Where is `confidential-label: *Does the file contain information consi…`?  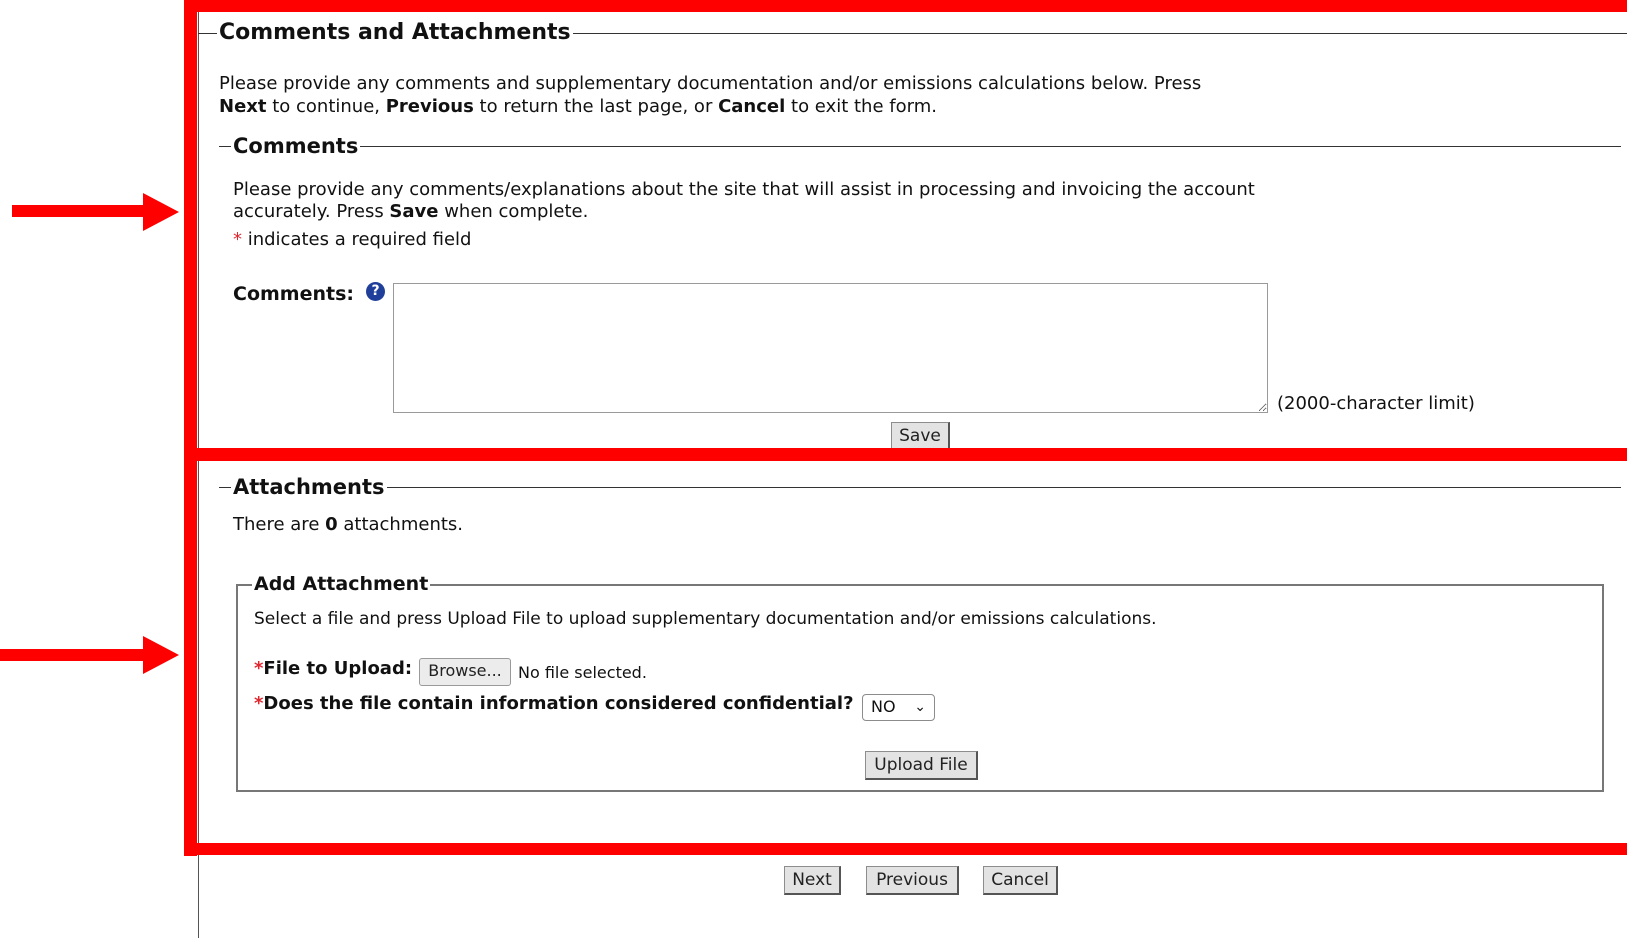 confidential-label: *Does the file contain information consi… is located at coordinates (554, 703).